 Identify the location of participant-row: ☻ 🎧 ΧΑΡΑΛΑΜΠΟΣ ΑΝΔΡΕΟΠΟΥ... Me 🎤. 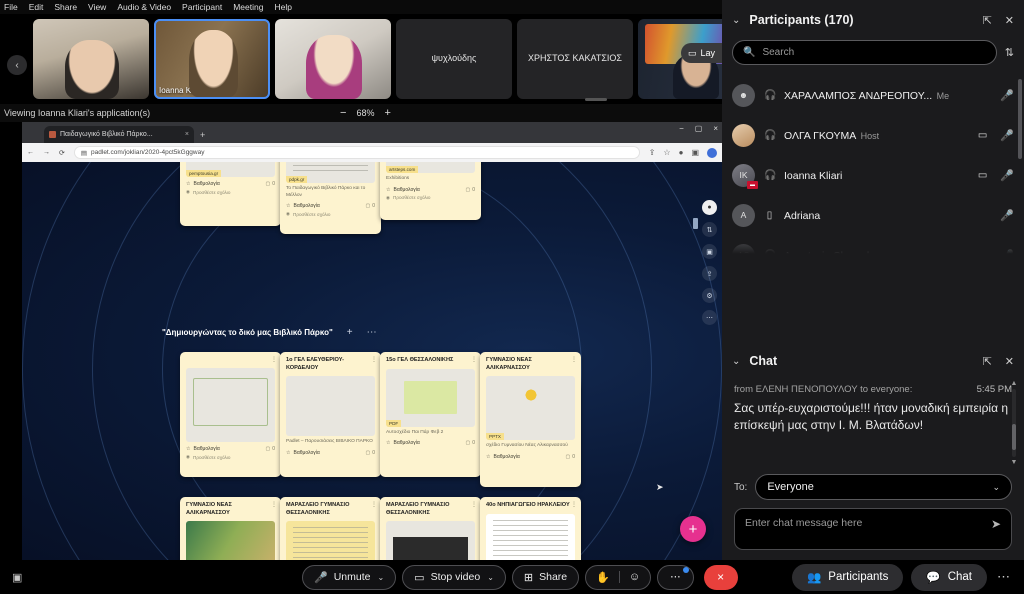
(873, 95).